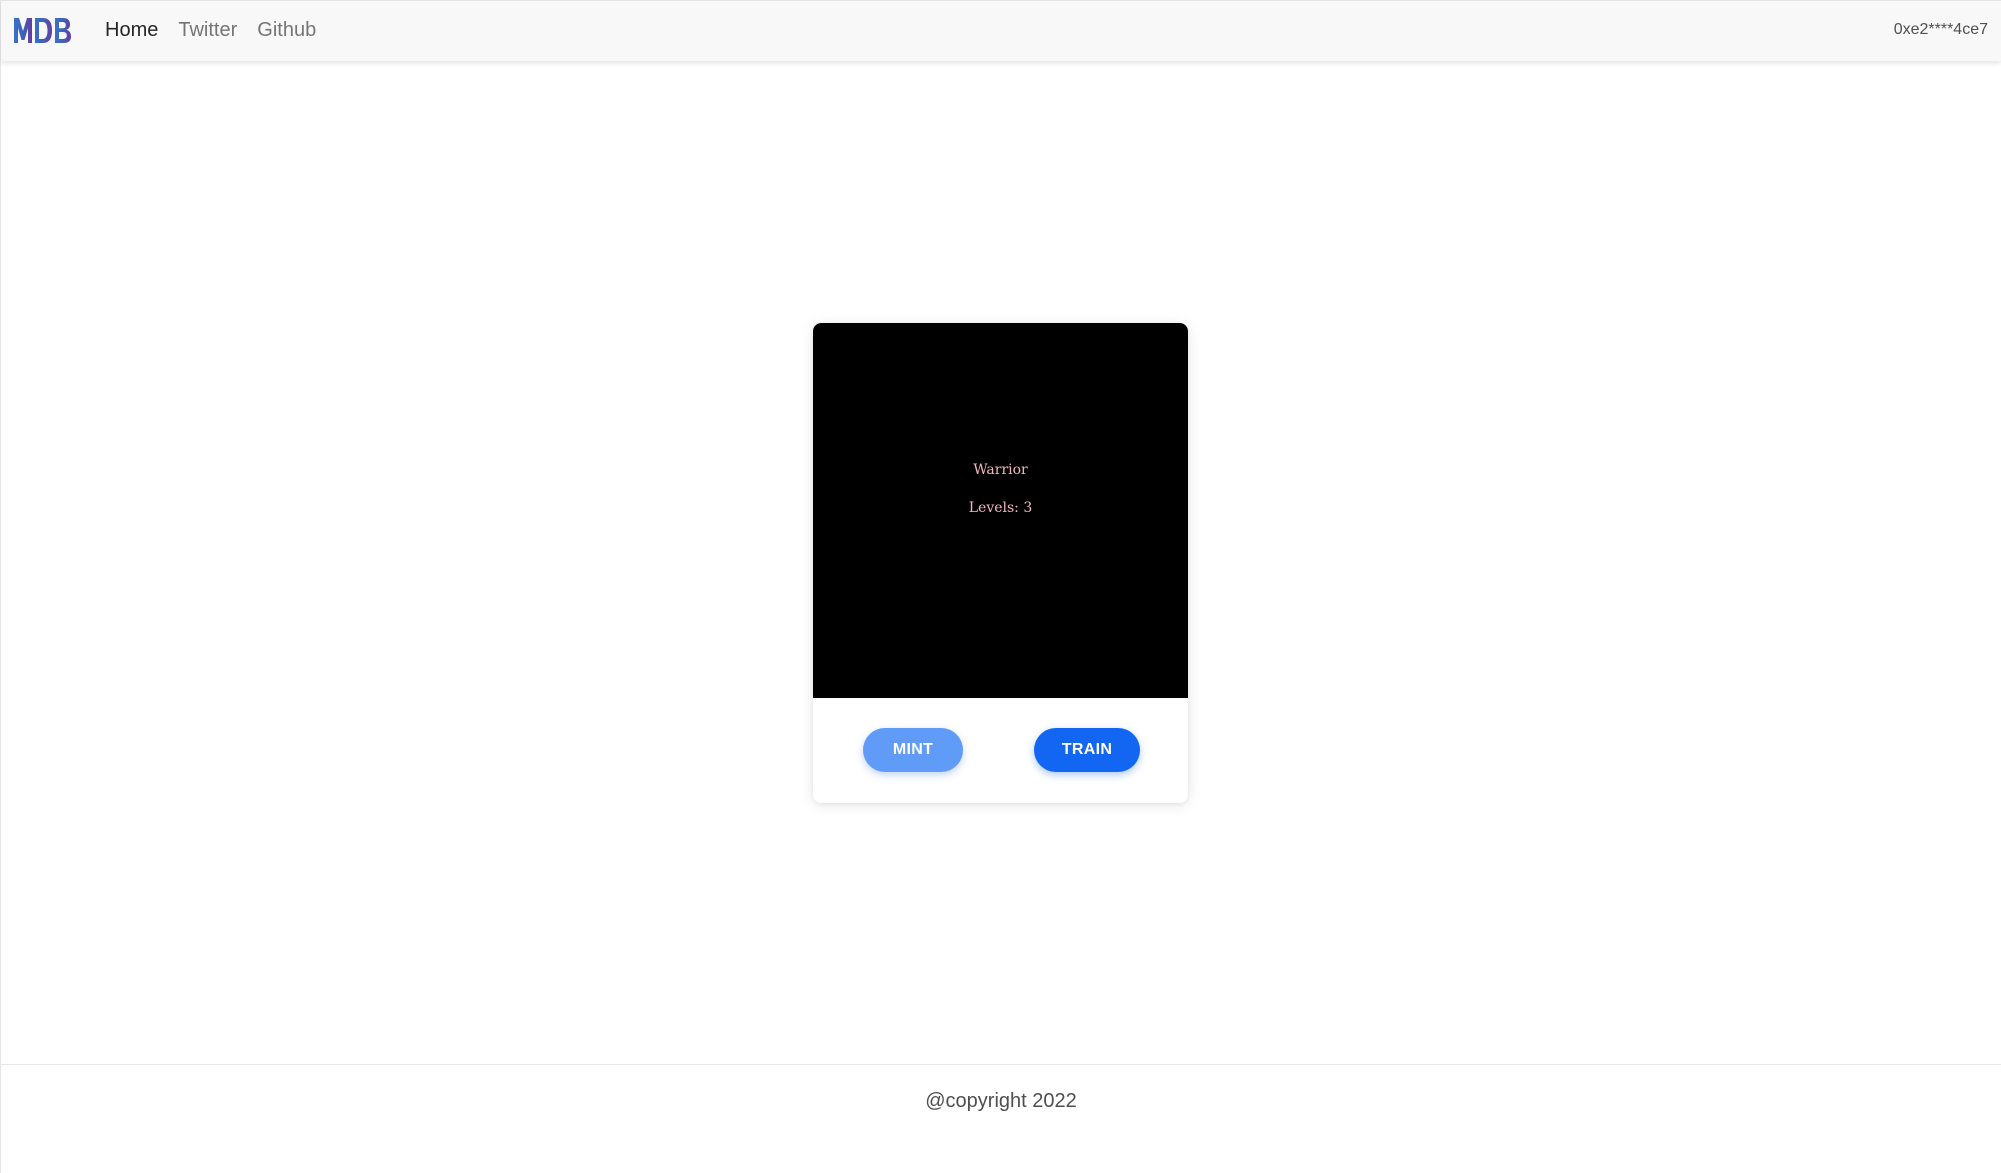 The width and height of the screenshot is (2001, 1173). I want to click on nav-link-home: Home, so click(131, 30).